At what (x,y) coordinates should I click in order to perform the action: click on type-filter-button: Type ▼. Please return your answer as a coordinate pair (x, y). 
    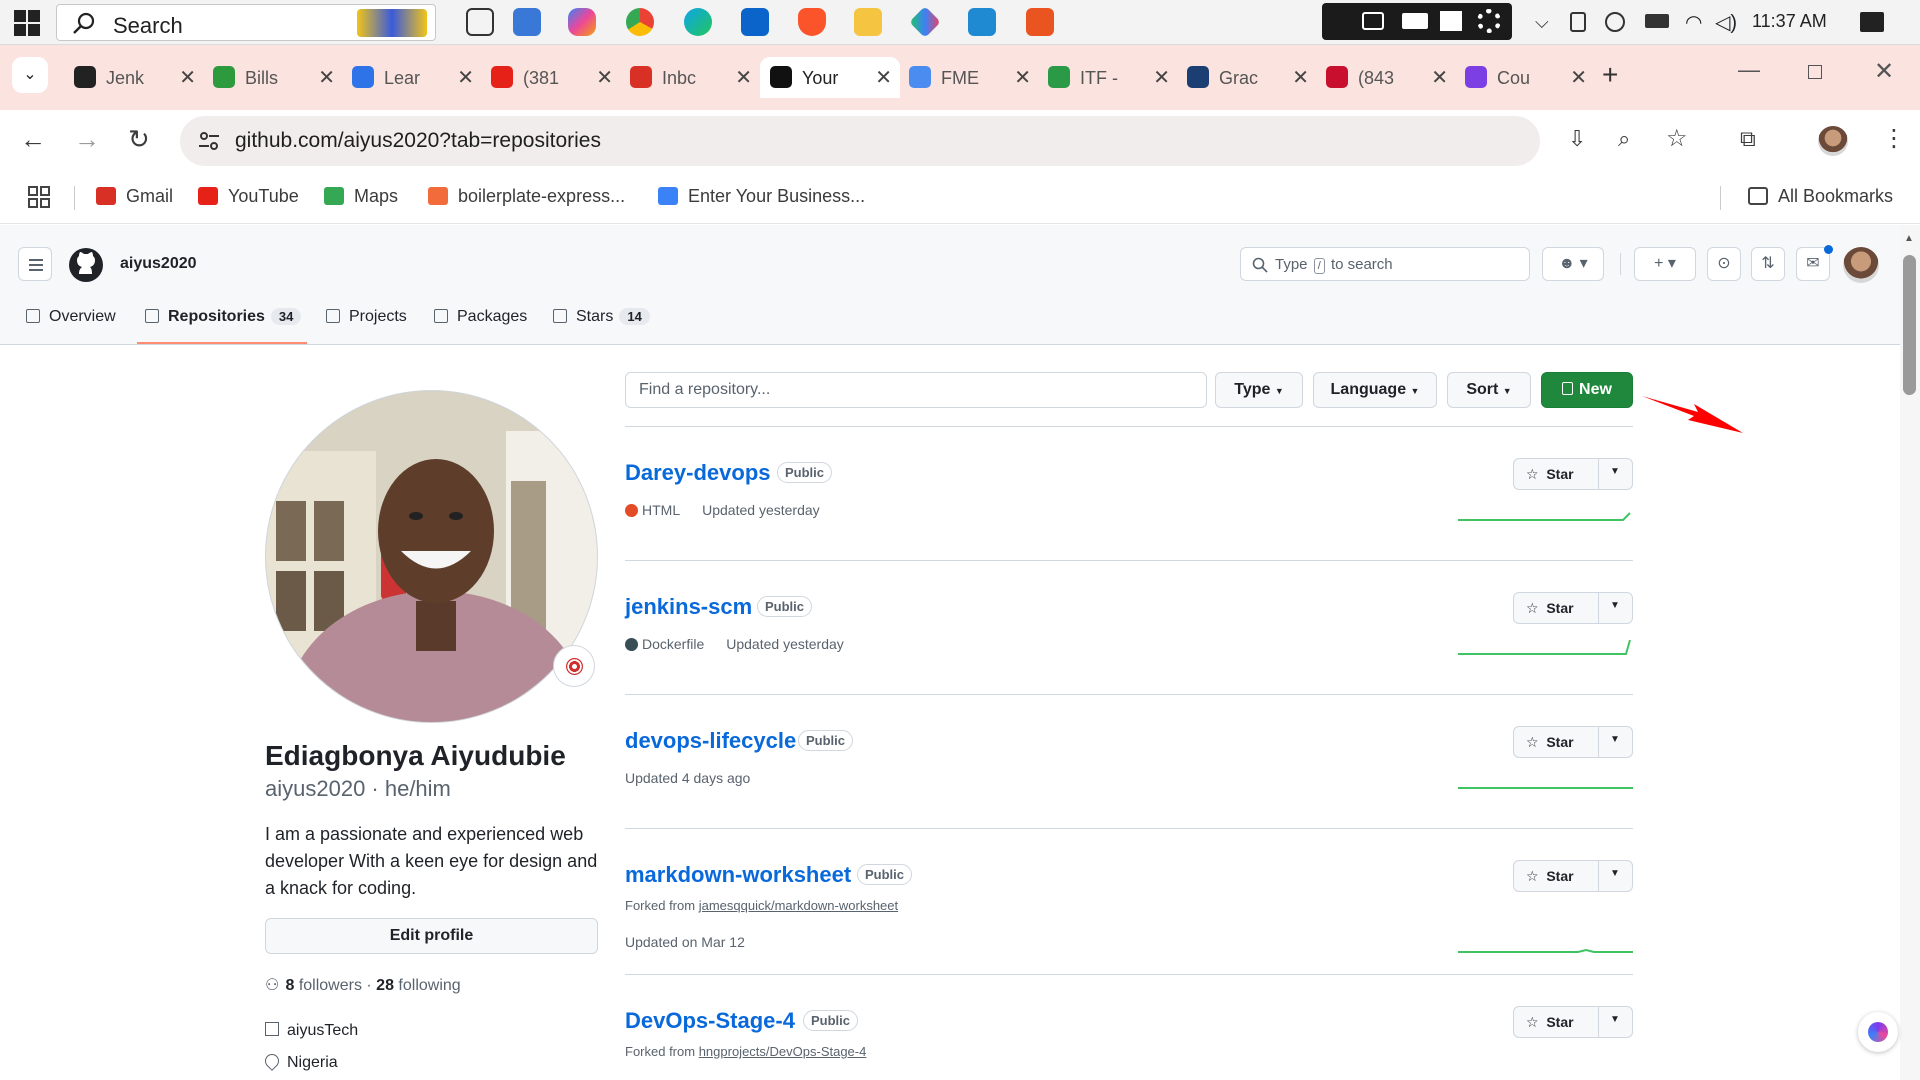
    Looking at the image, I should click on (1259, 390).